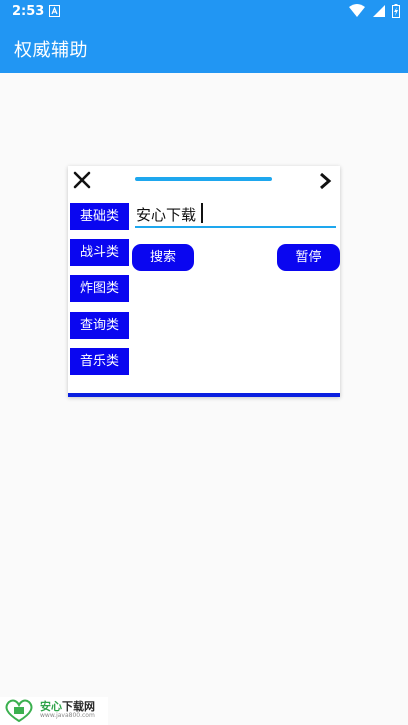 The height and width of the screenshot is (725, 408). I want to click on status-icons, so click(373, 12).